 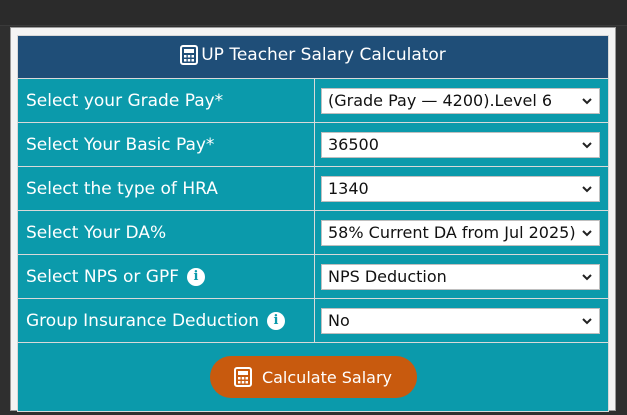 I want to click on nps-gpf-cell: NPS Deduction, so click(x=461, y=276).